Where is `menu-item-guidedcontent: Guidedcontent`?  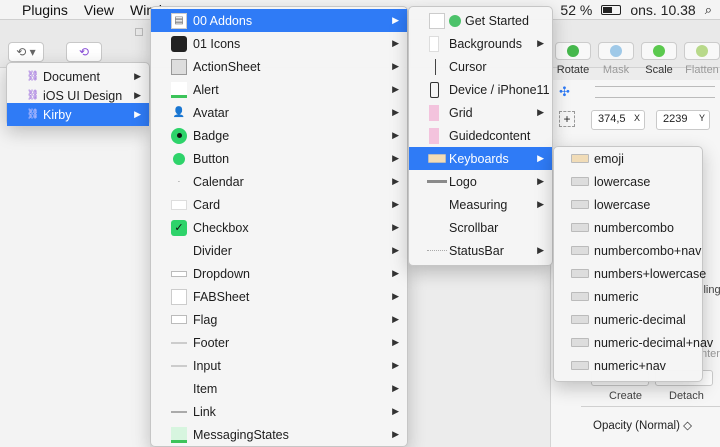 menu-item-guidedcontent: Guidedcontent is located at coordinates (480, 135).